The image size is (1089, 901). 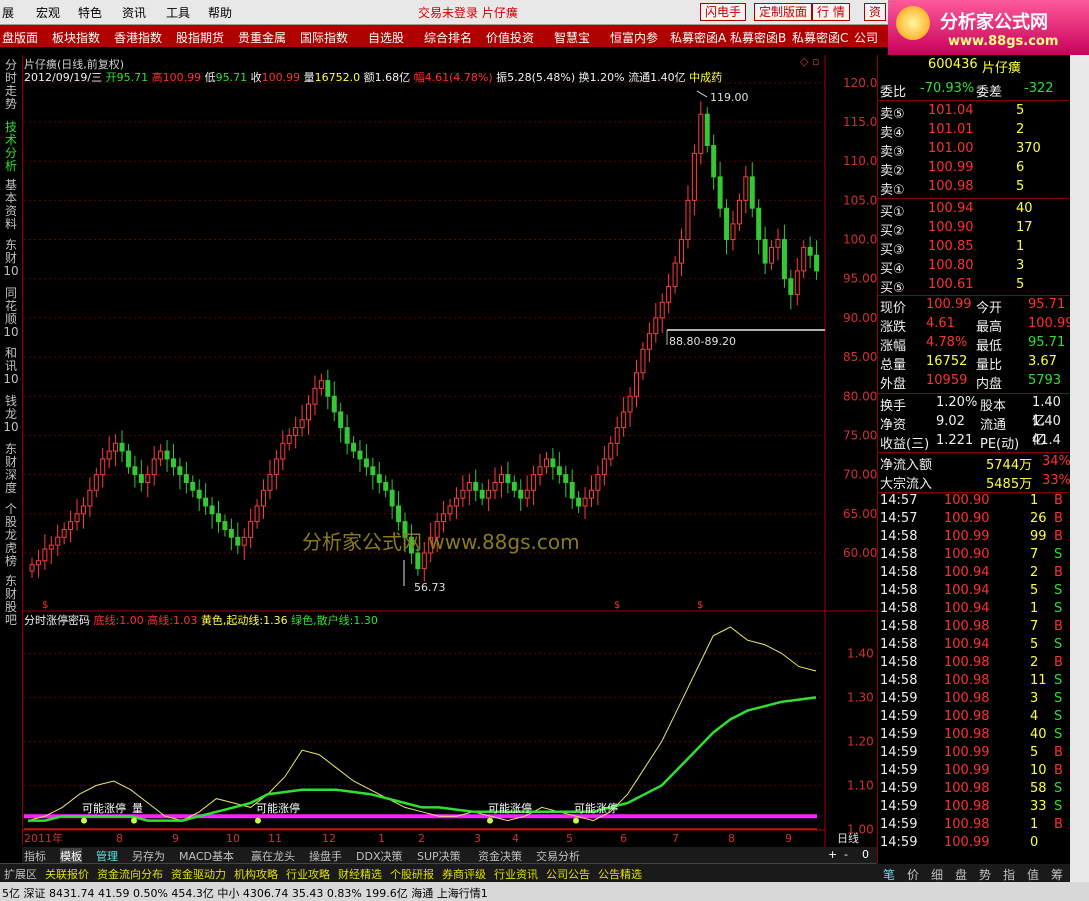 What do you see at coordinates (11, 313) in the screenshot?
I see `side-tab-4: 同花顺10` at bounding box center [11, 313].